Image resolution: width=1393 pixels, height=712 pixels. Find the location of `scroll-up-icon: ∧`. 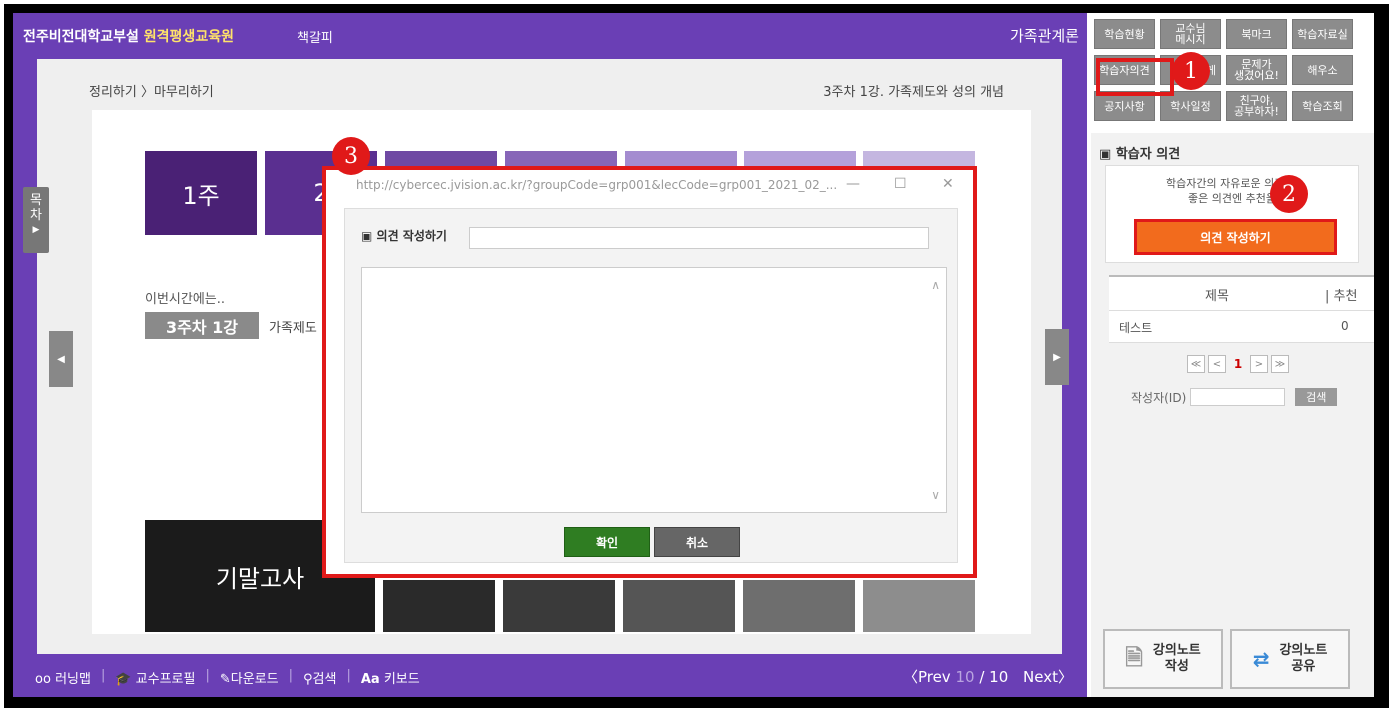

scroll-up-icon: ∧ is located at coordinates (935, 285).